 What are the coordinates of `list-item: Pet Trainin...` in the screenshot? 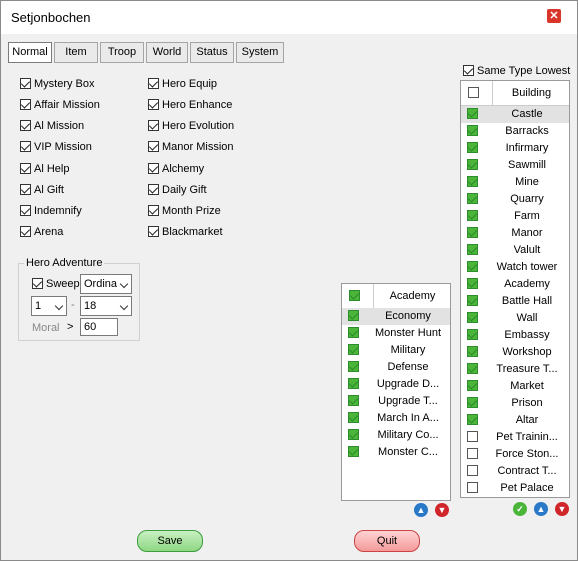 It's located at (515, 437).